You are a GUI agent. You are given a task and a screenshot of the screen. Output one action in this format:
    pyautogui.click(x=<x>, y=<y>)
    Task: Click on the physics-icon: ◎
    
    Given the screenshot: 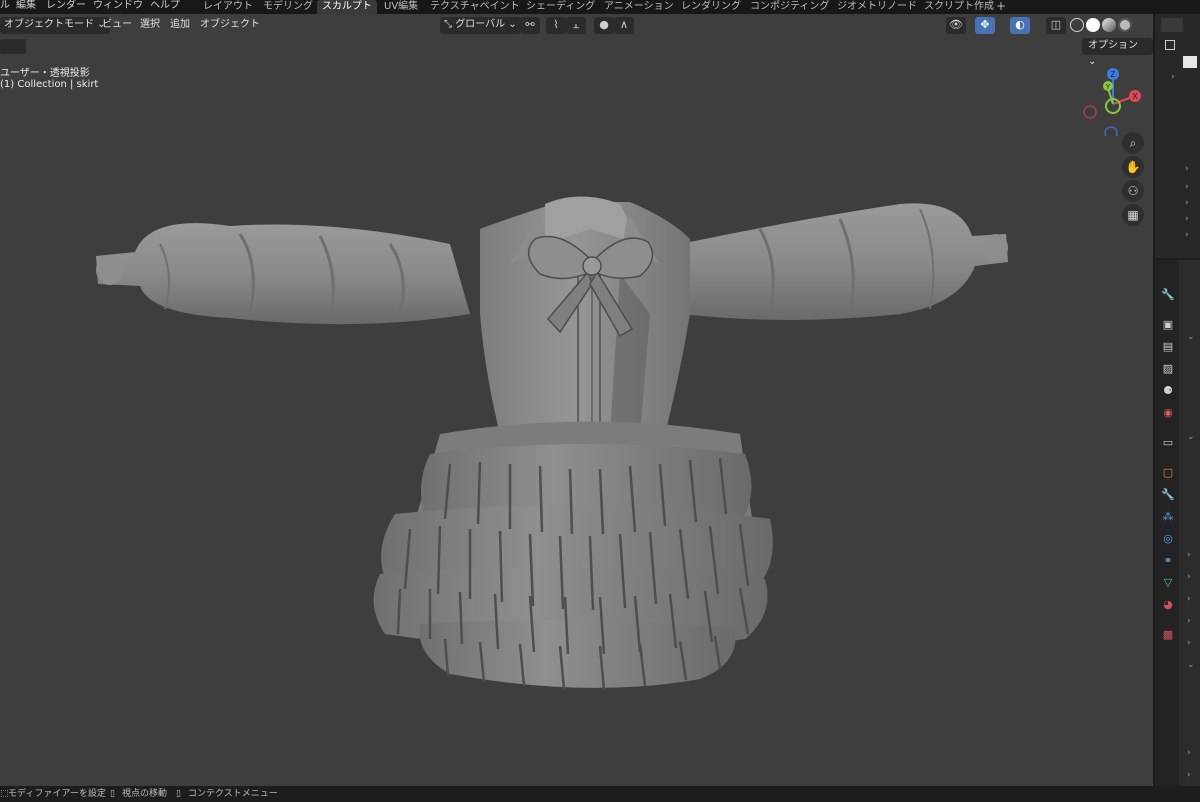 What is the action you would take?
    pyautogui.click(x=1168, y=539)
    